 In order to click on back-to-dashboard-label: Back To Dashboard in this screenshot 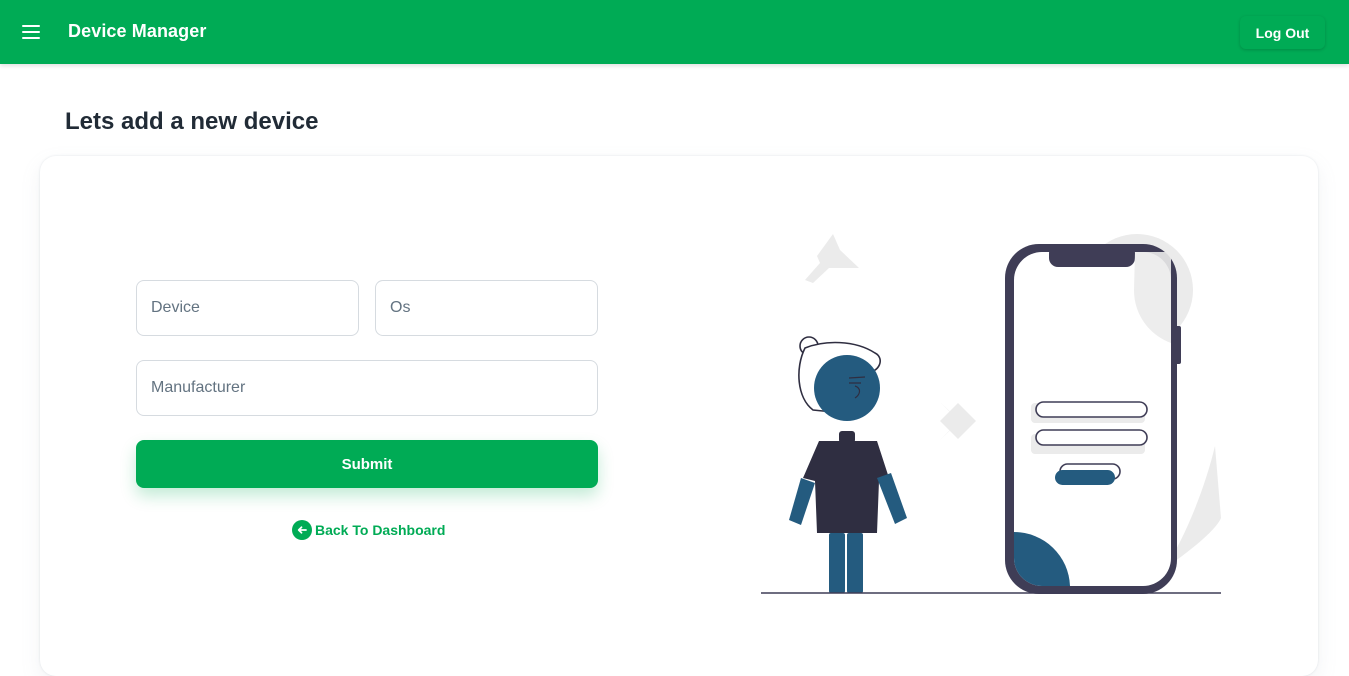, I will do `click(380, 530)`.